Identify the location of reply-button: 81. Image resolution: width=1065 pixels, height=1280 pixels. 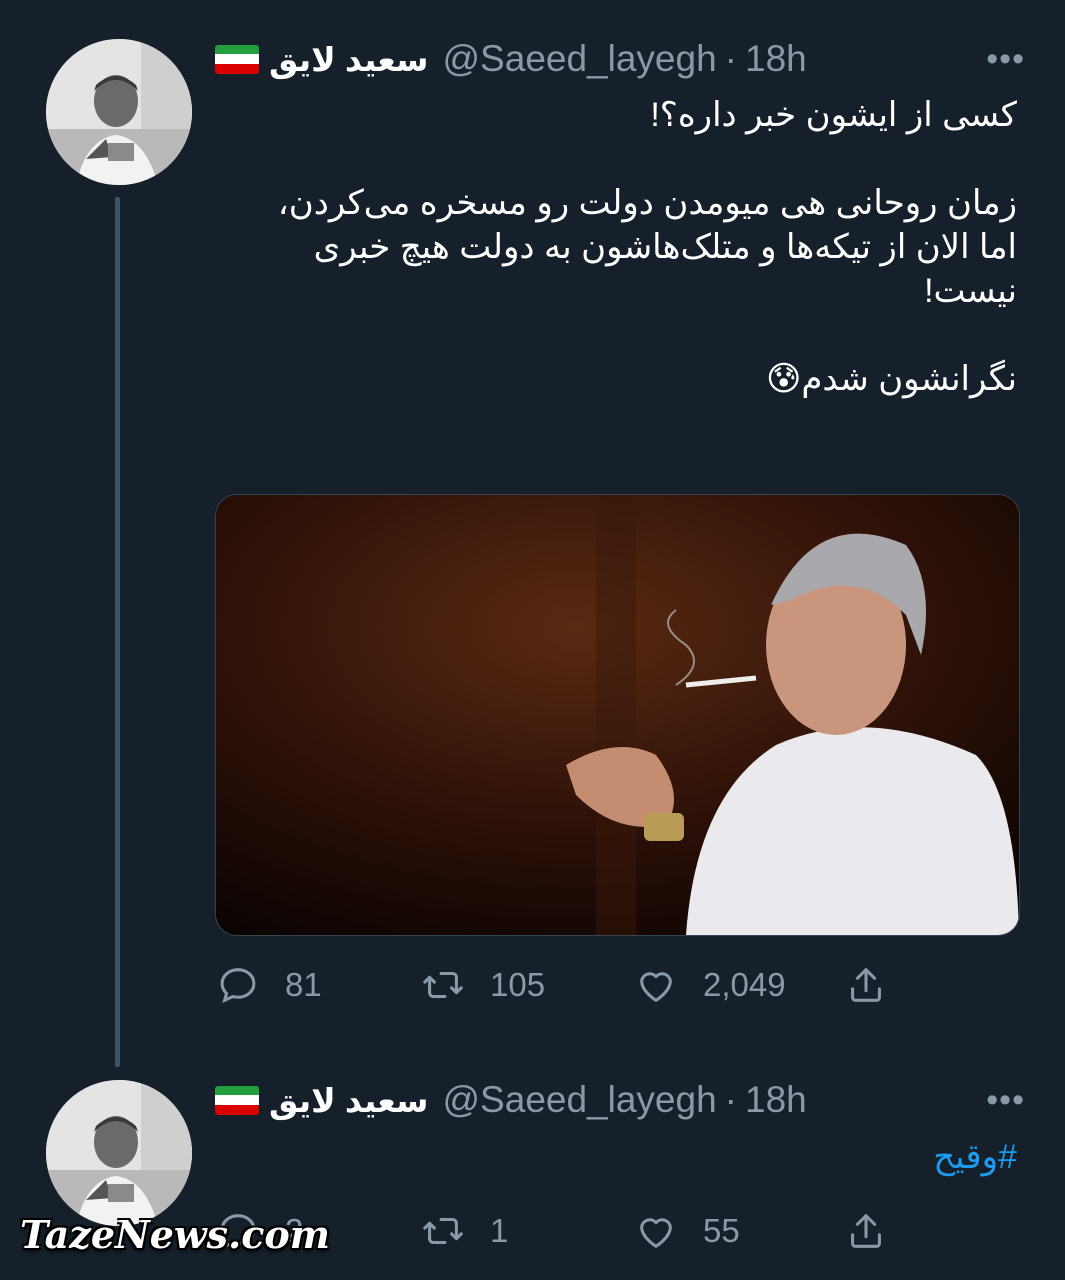
(268, 985).